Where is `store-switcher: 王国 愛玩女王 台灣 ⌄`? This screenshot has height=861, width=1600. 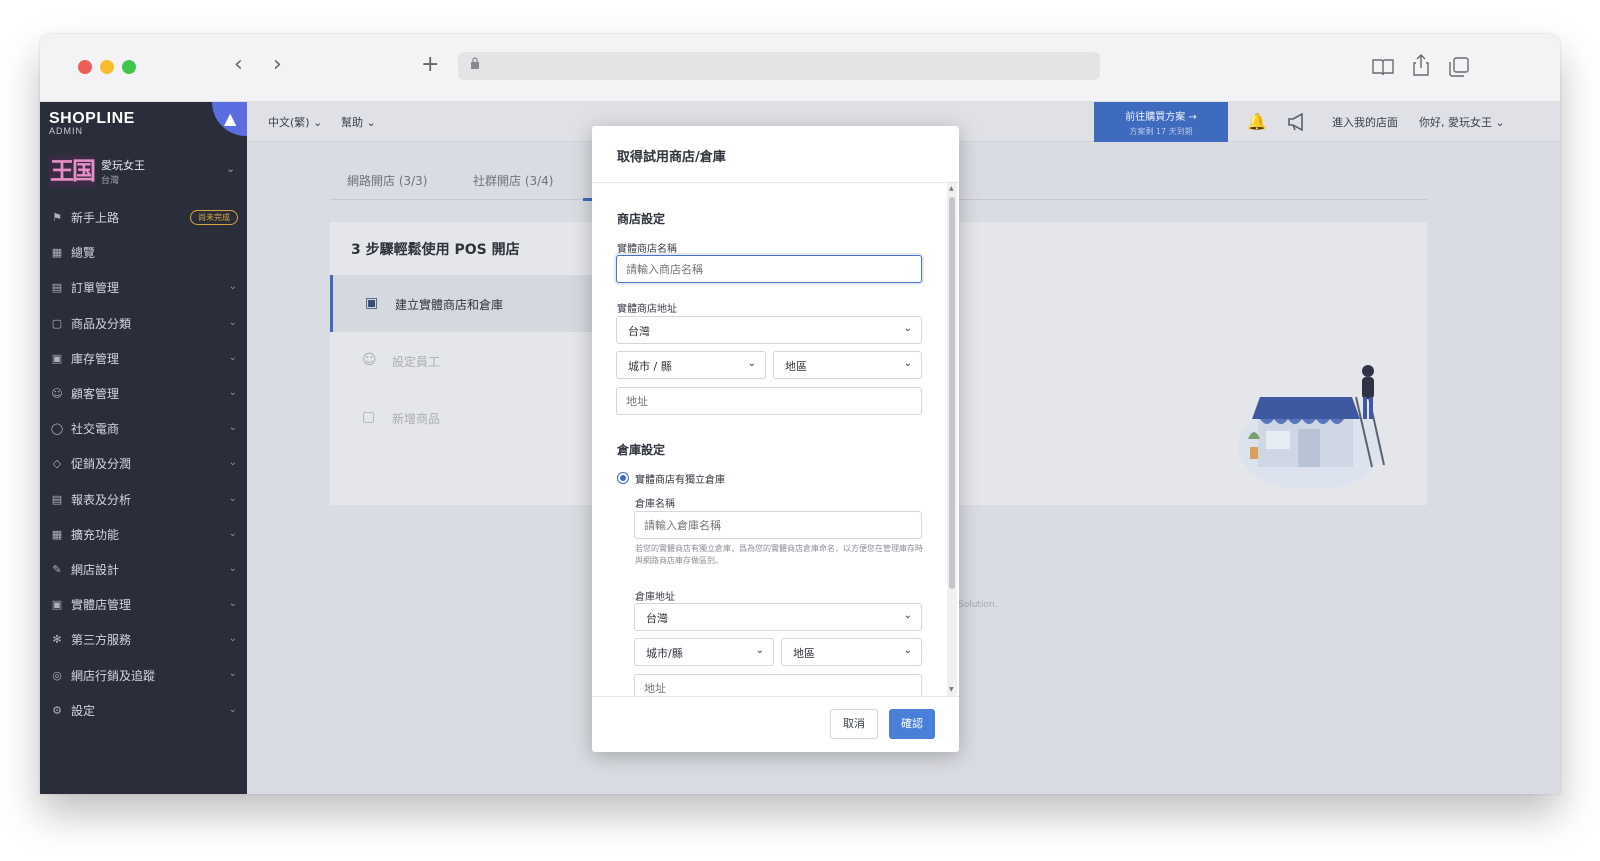 store-switcher: 王国 愛玩女王 台灣 ⌄ is located at coordinates (143, 172).